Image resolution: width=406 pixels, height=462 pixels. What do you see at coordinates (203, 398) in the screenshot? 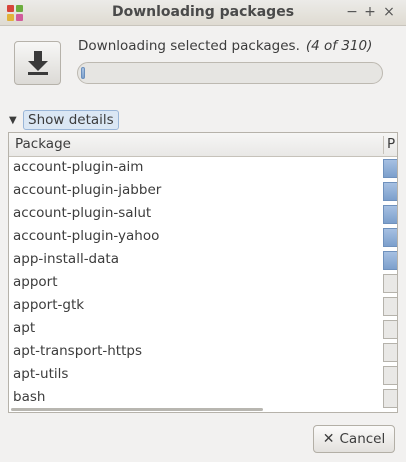
I see `list-item: bash` at bounding box center [203, 398].